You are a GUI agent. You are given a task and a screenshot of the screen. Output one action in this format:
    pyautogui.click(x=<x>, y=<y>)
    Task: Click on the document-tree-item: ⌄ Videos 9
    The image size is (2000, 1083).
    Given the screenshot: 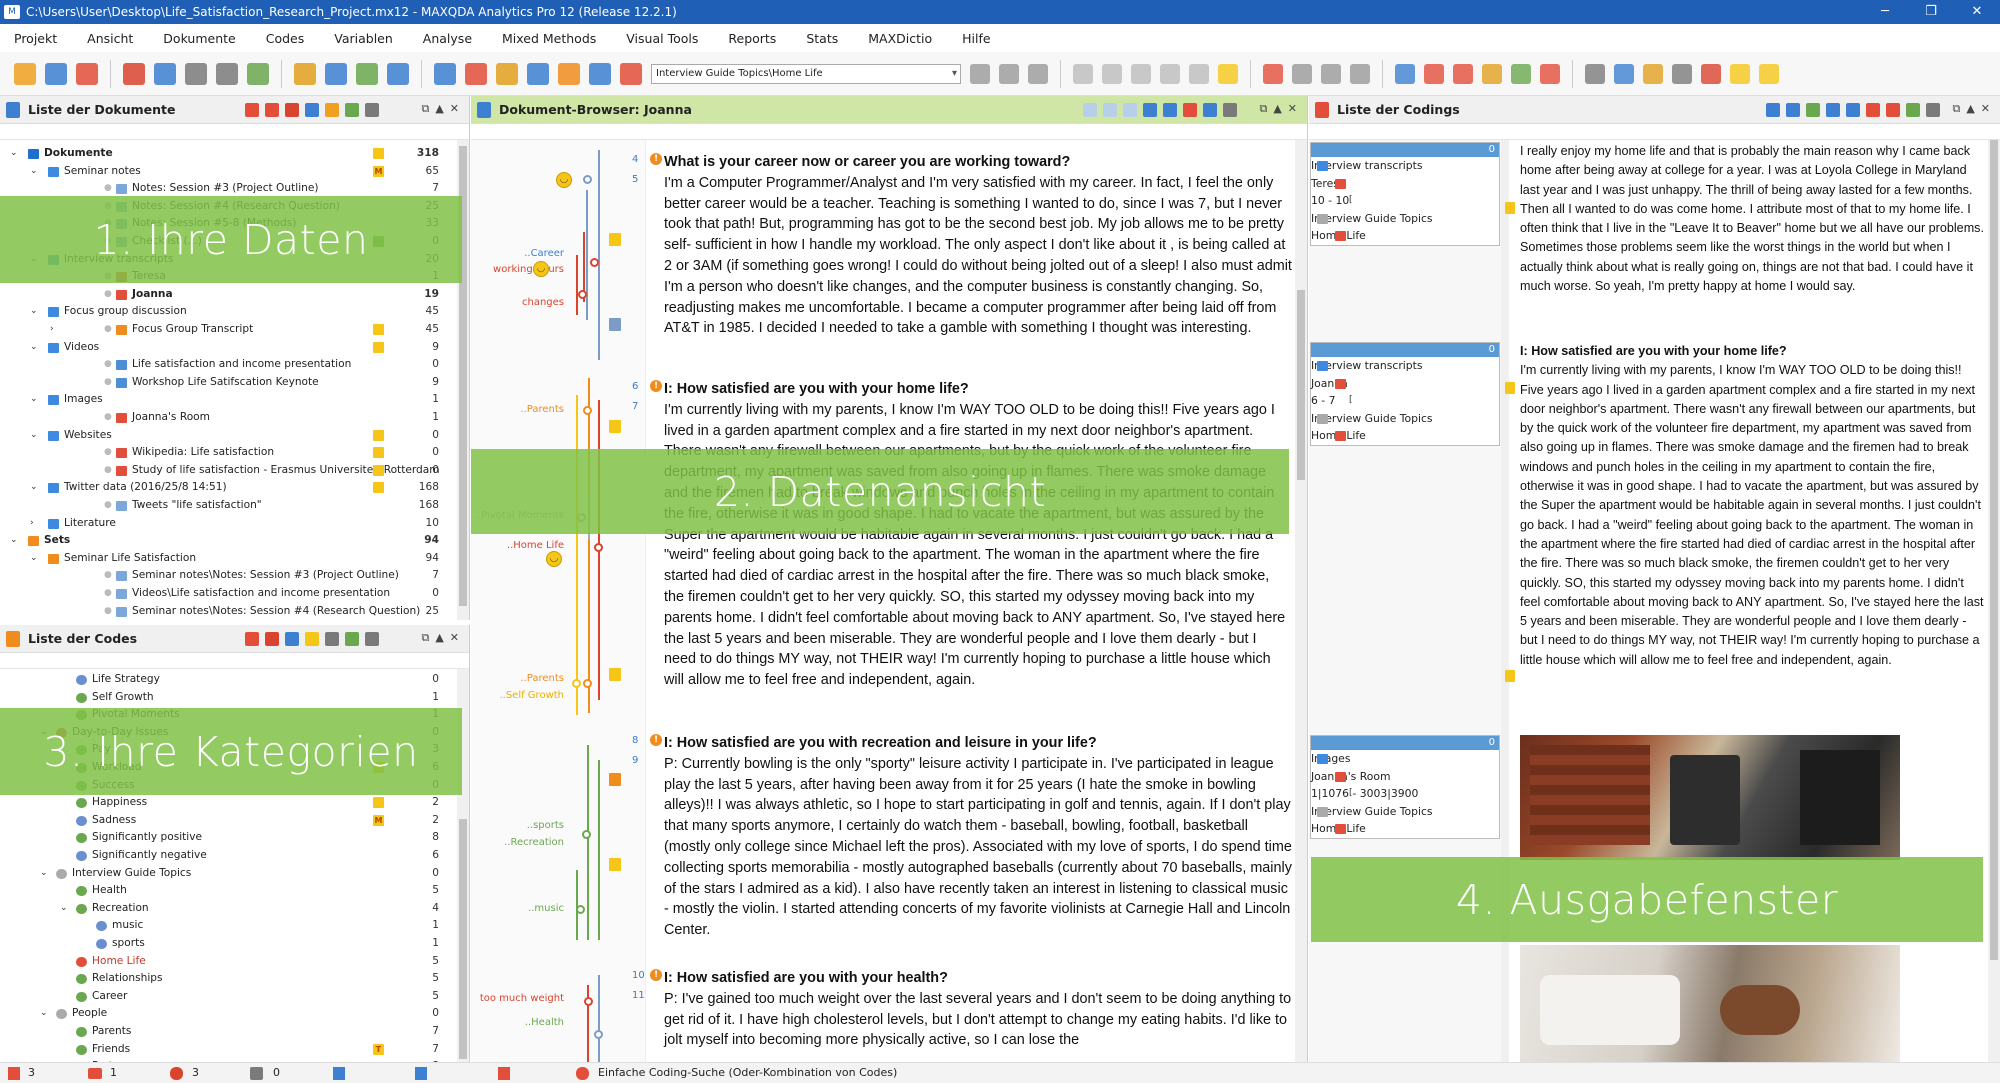 What is the action you would take?
    pyautogui.click(x=228, y=348)
    